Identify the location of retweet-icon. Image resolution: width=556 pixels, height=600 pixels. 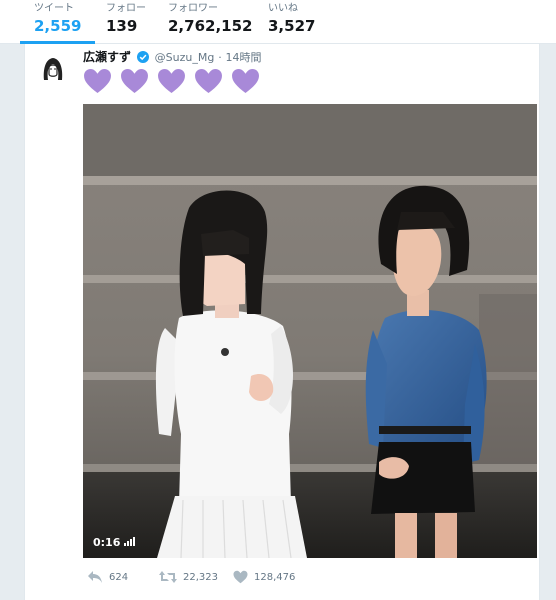
(168, 577).